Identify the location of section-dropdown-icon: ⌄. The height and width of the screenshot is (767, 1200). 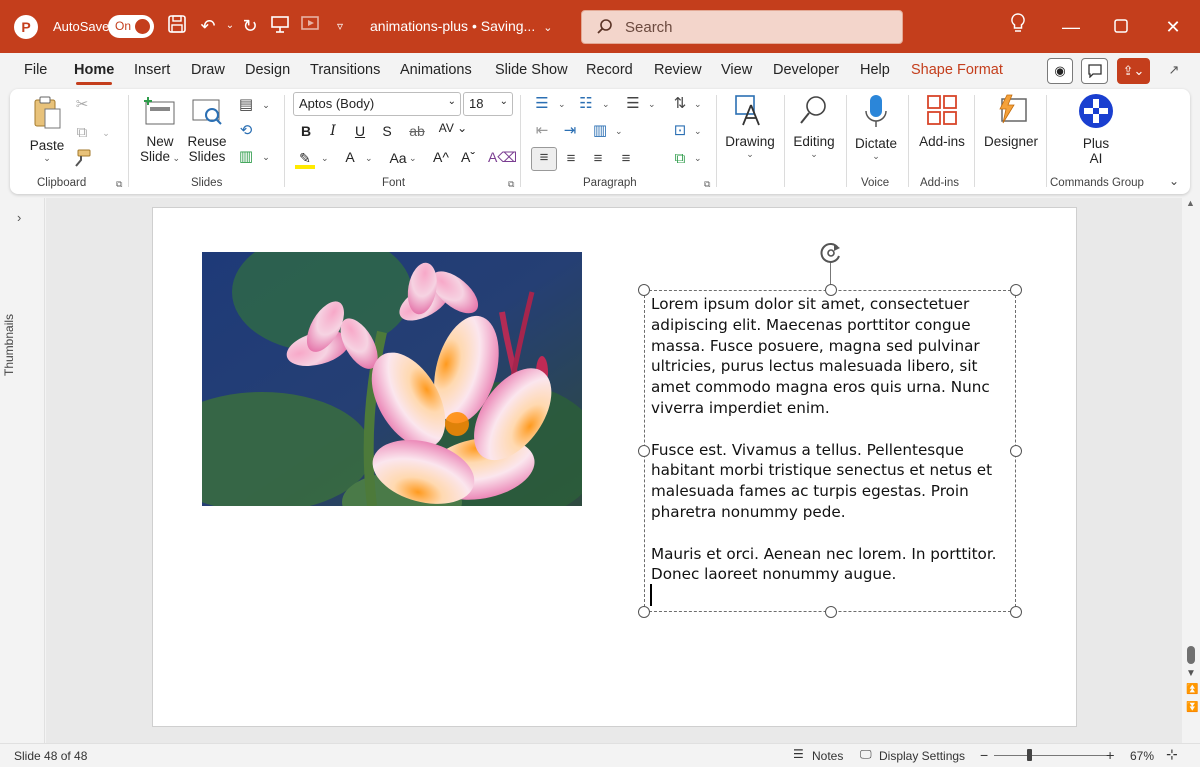
(266, 157).